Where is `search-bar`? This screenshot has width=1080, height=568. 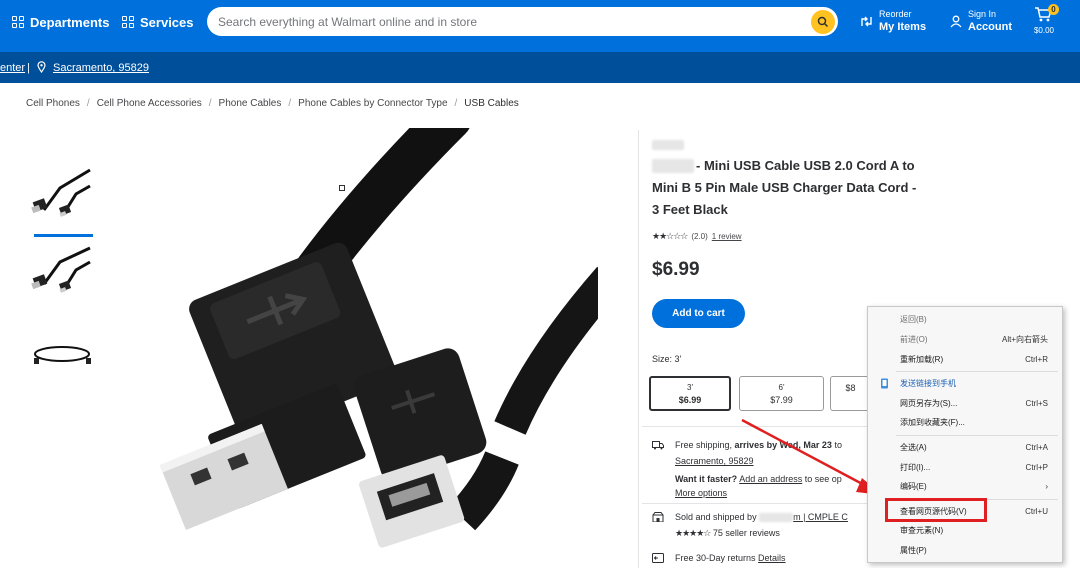
search-bar is located at coordinates (522, 21).